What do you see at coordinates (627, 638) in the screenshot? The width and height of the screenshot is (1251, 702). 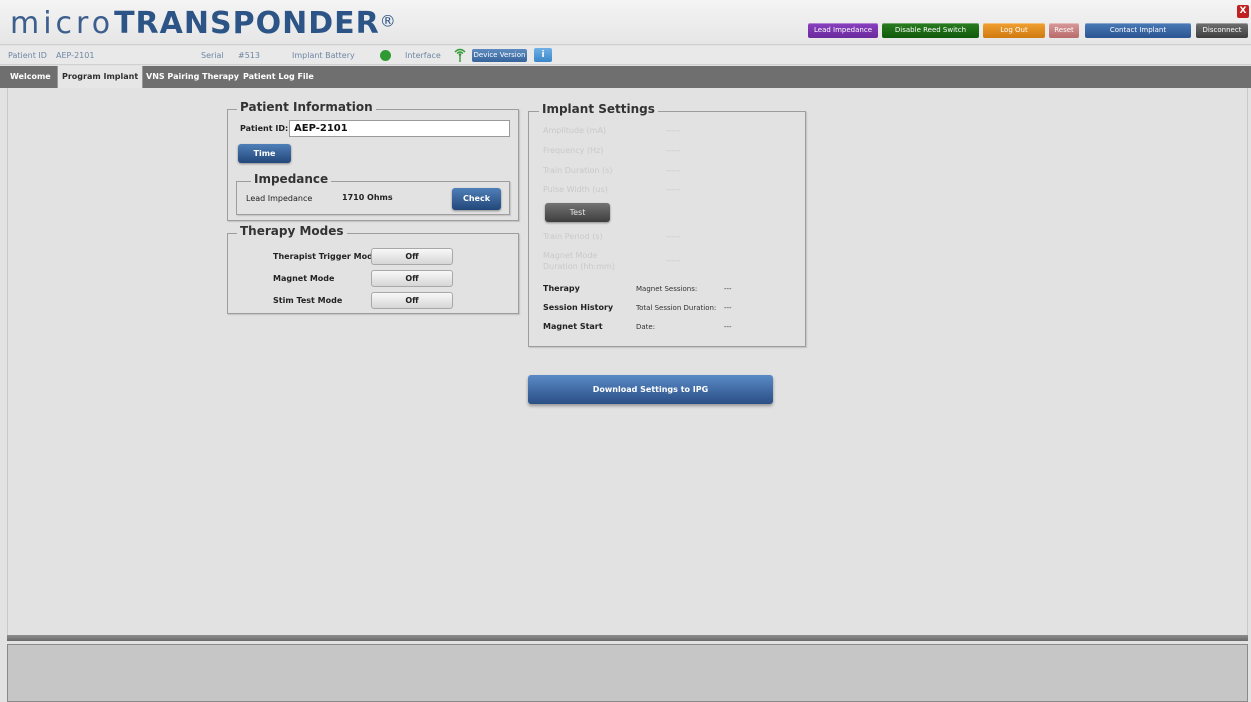 I see `panel-splitter` at bounding box center [627, 638].